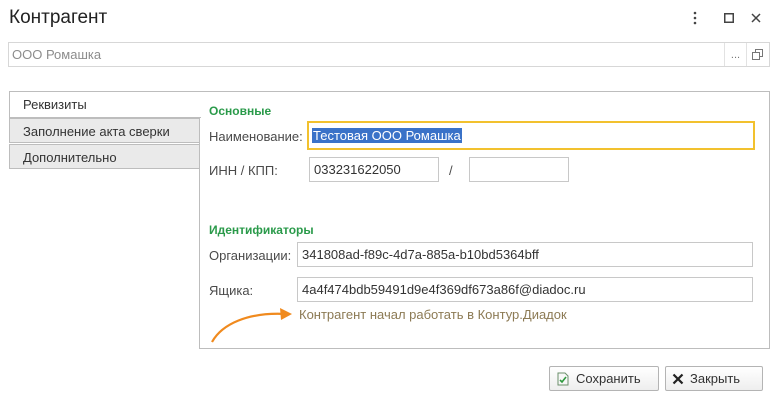  I want to click on section-ids-title: Идентификаторы, so click(261, 230).